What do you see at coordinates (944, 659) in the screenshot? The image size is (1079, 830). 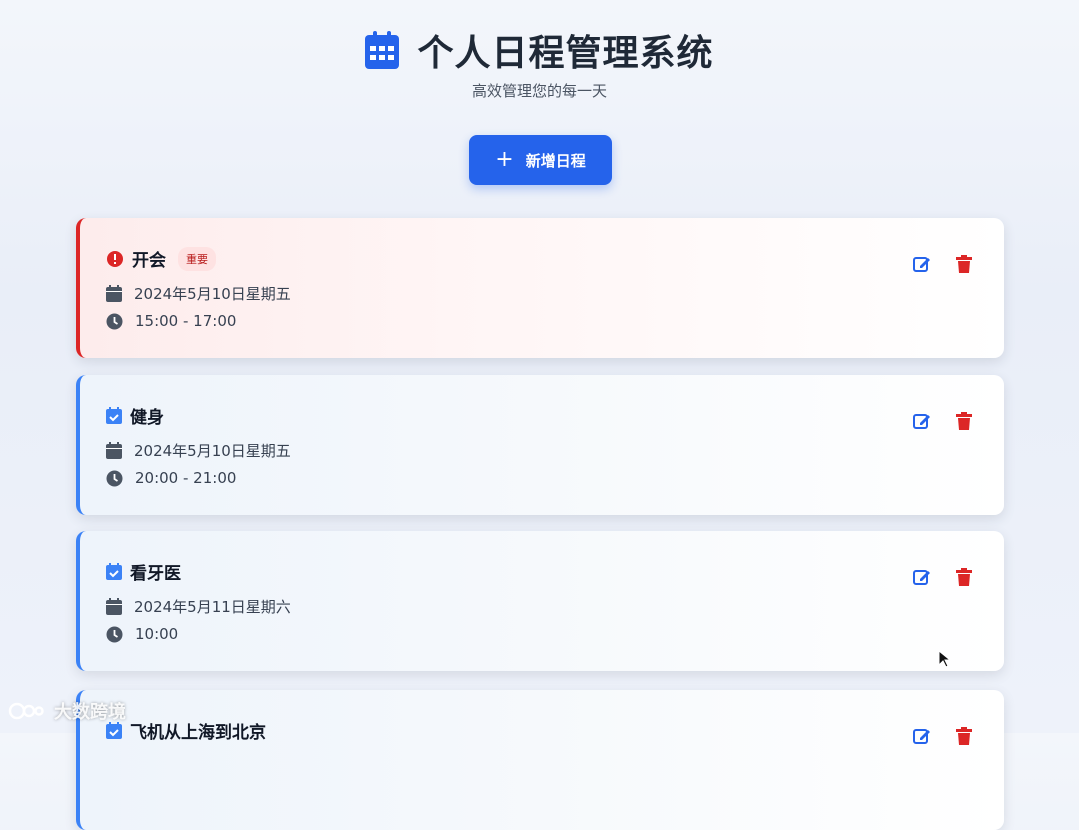 I see `mouse-cursor-icon` at bounding box center [944, 659].